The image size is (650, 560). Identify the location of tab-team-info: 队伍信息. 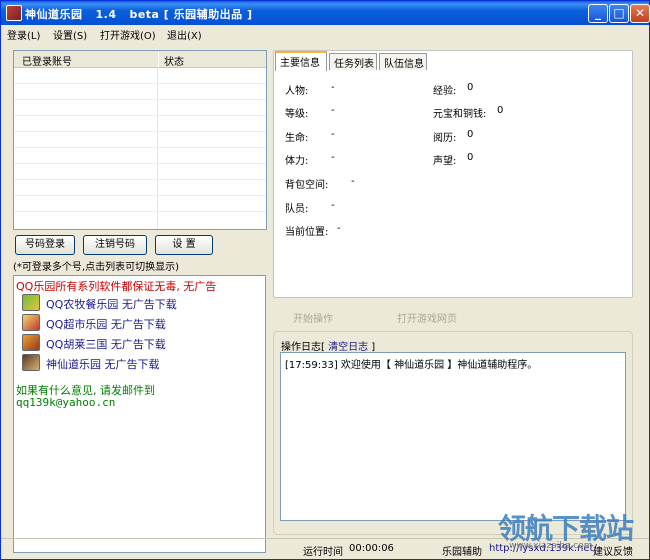
(403, 61).